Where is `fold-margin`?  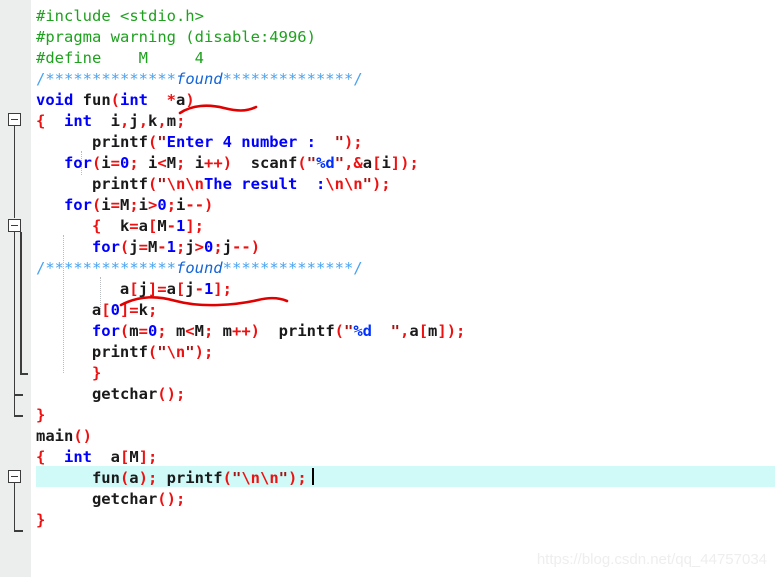
fold-margin is located at coordinates (16, 288).